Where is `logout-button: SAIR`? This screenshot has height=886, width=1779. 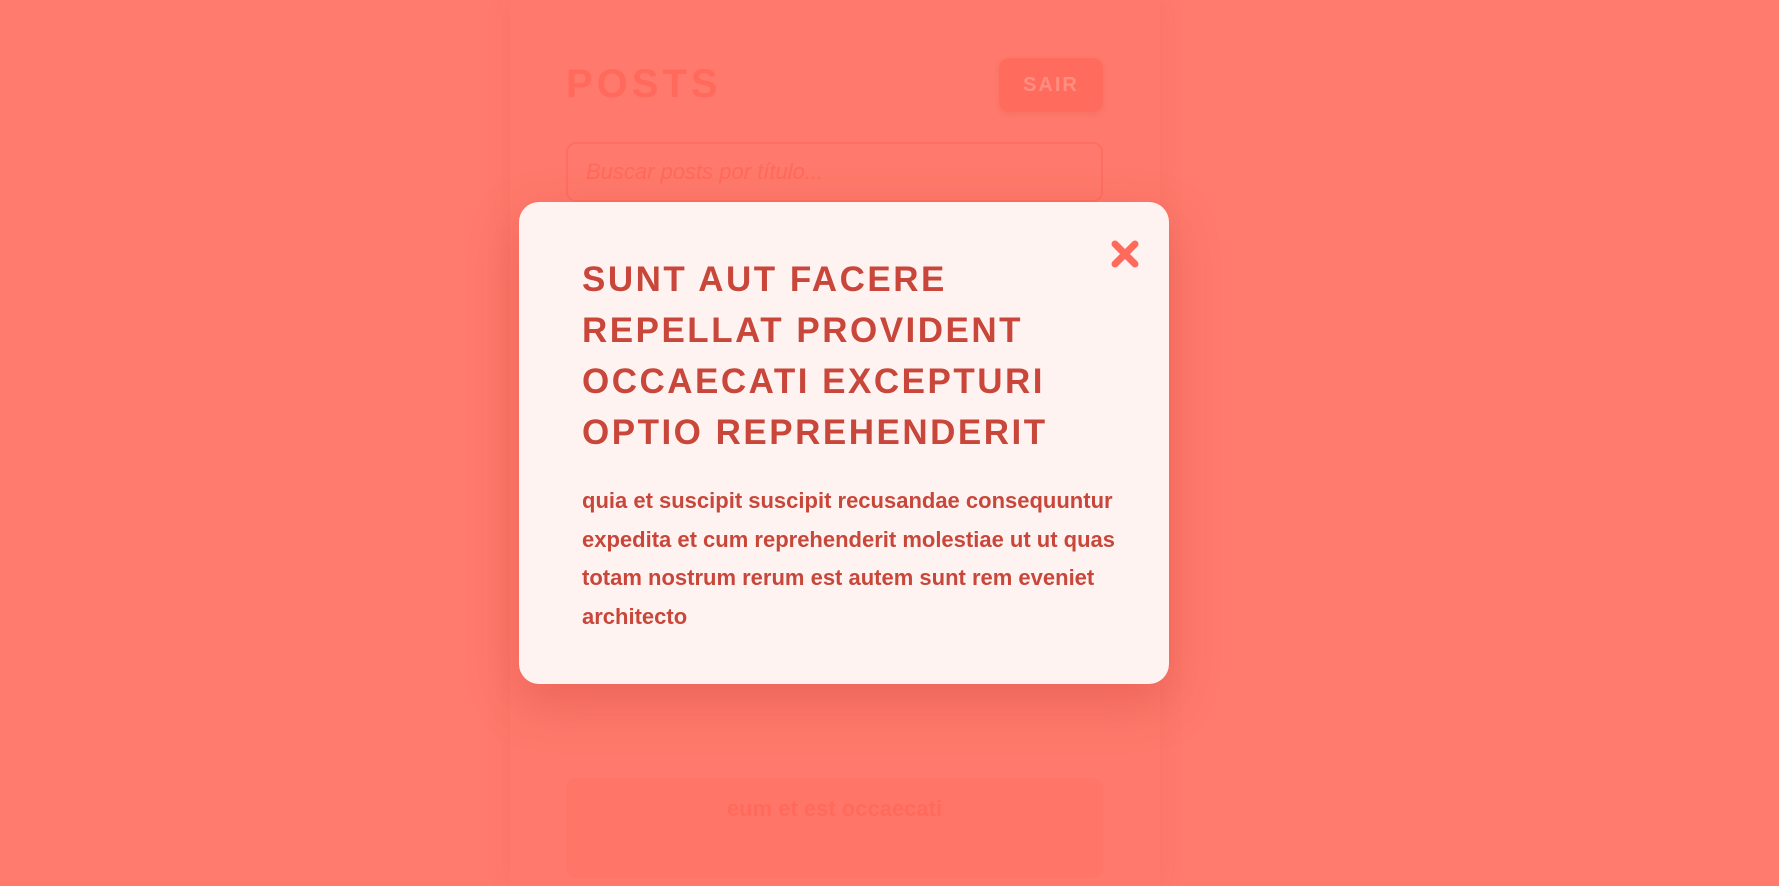 logout-button: SAIR is located at coordinates (1051, 85).